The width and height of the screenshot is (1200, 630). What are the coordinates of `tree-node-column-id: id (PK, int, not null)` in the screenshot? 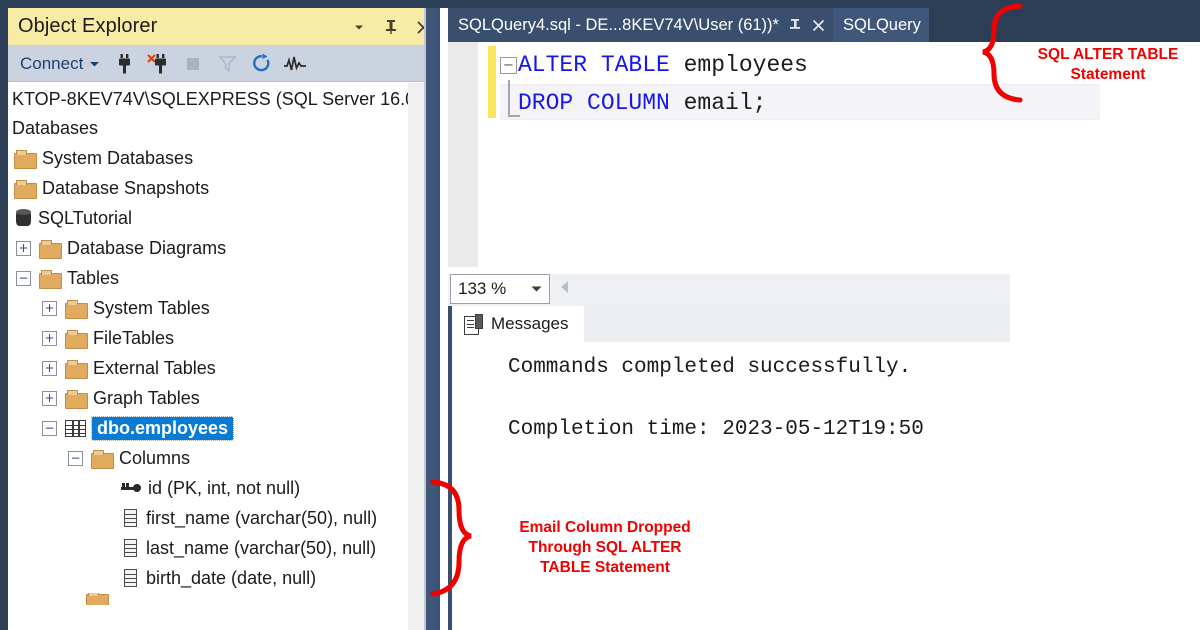 It's located at (216, 488).